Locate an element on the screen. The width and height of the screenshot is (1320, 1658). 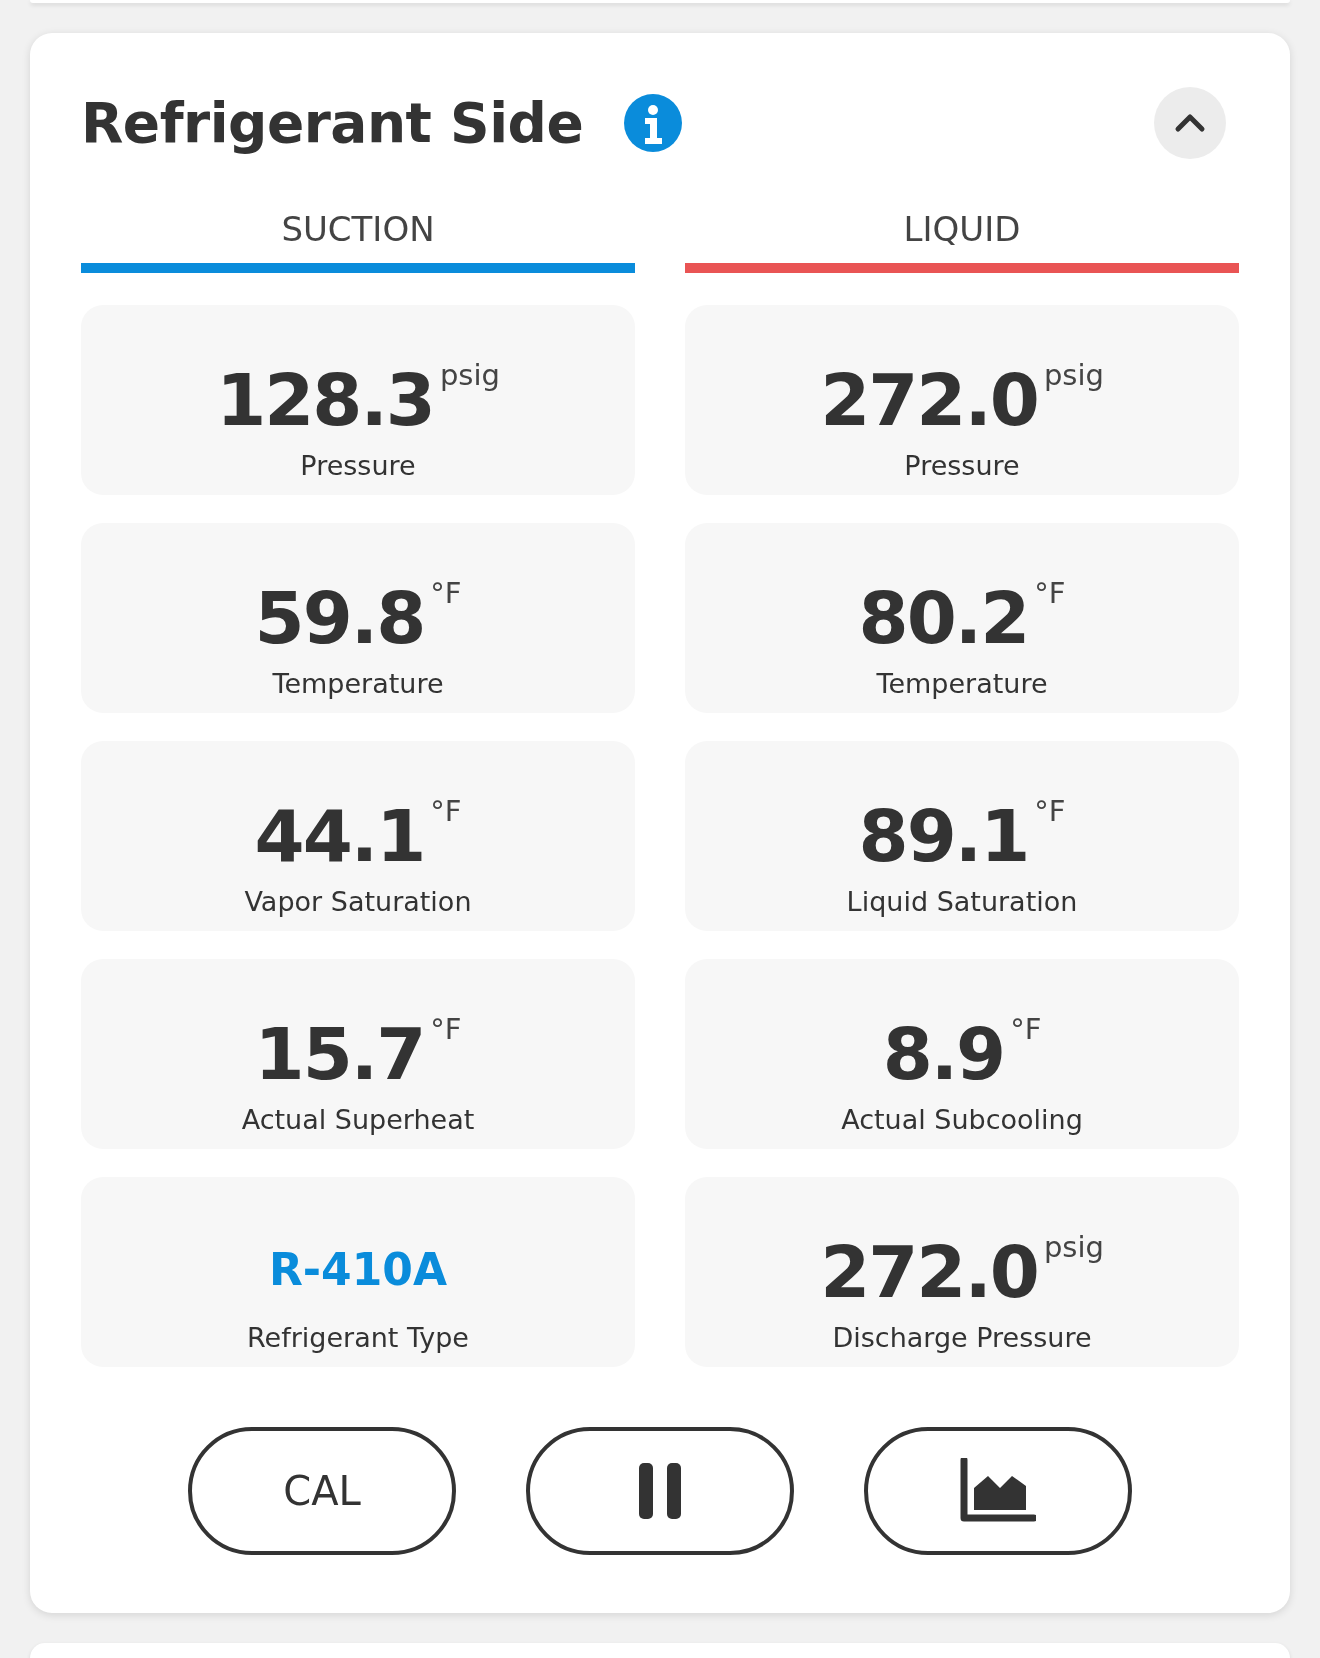
reading-value: 59.8 is located at coordinates (339, 618).